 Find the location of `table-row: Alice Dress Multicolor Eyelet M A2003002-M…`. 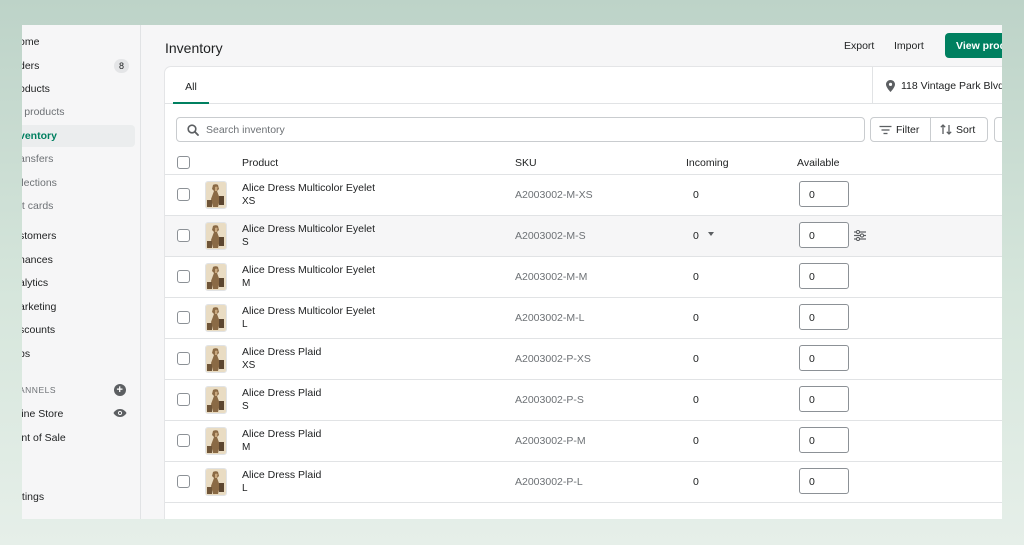

table-row: Alice Dress Multicolor Eyelet M A2003002-M… is located at coordinates (583, 277).